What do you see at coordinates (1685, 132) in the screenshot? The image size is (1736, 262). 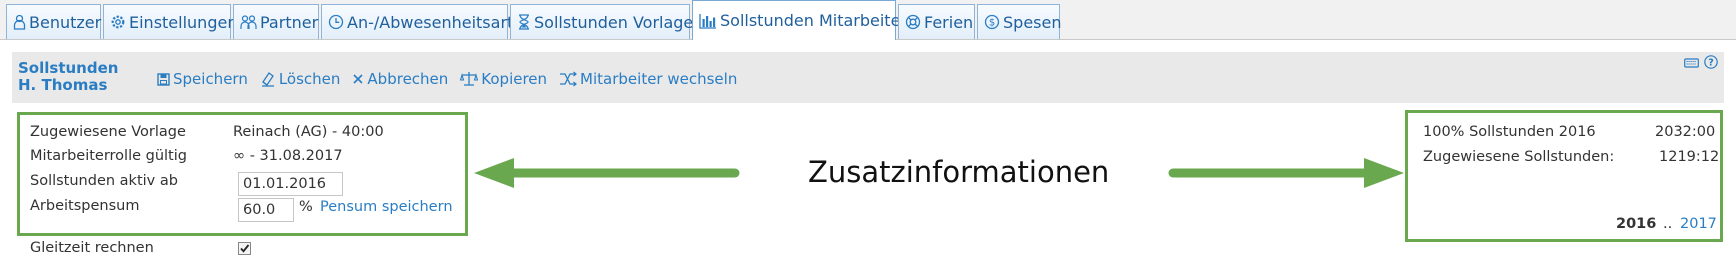 I see `full-target-value: 2032:00` at bounding box center [1685, 132].